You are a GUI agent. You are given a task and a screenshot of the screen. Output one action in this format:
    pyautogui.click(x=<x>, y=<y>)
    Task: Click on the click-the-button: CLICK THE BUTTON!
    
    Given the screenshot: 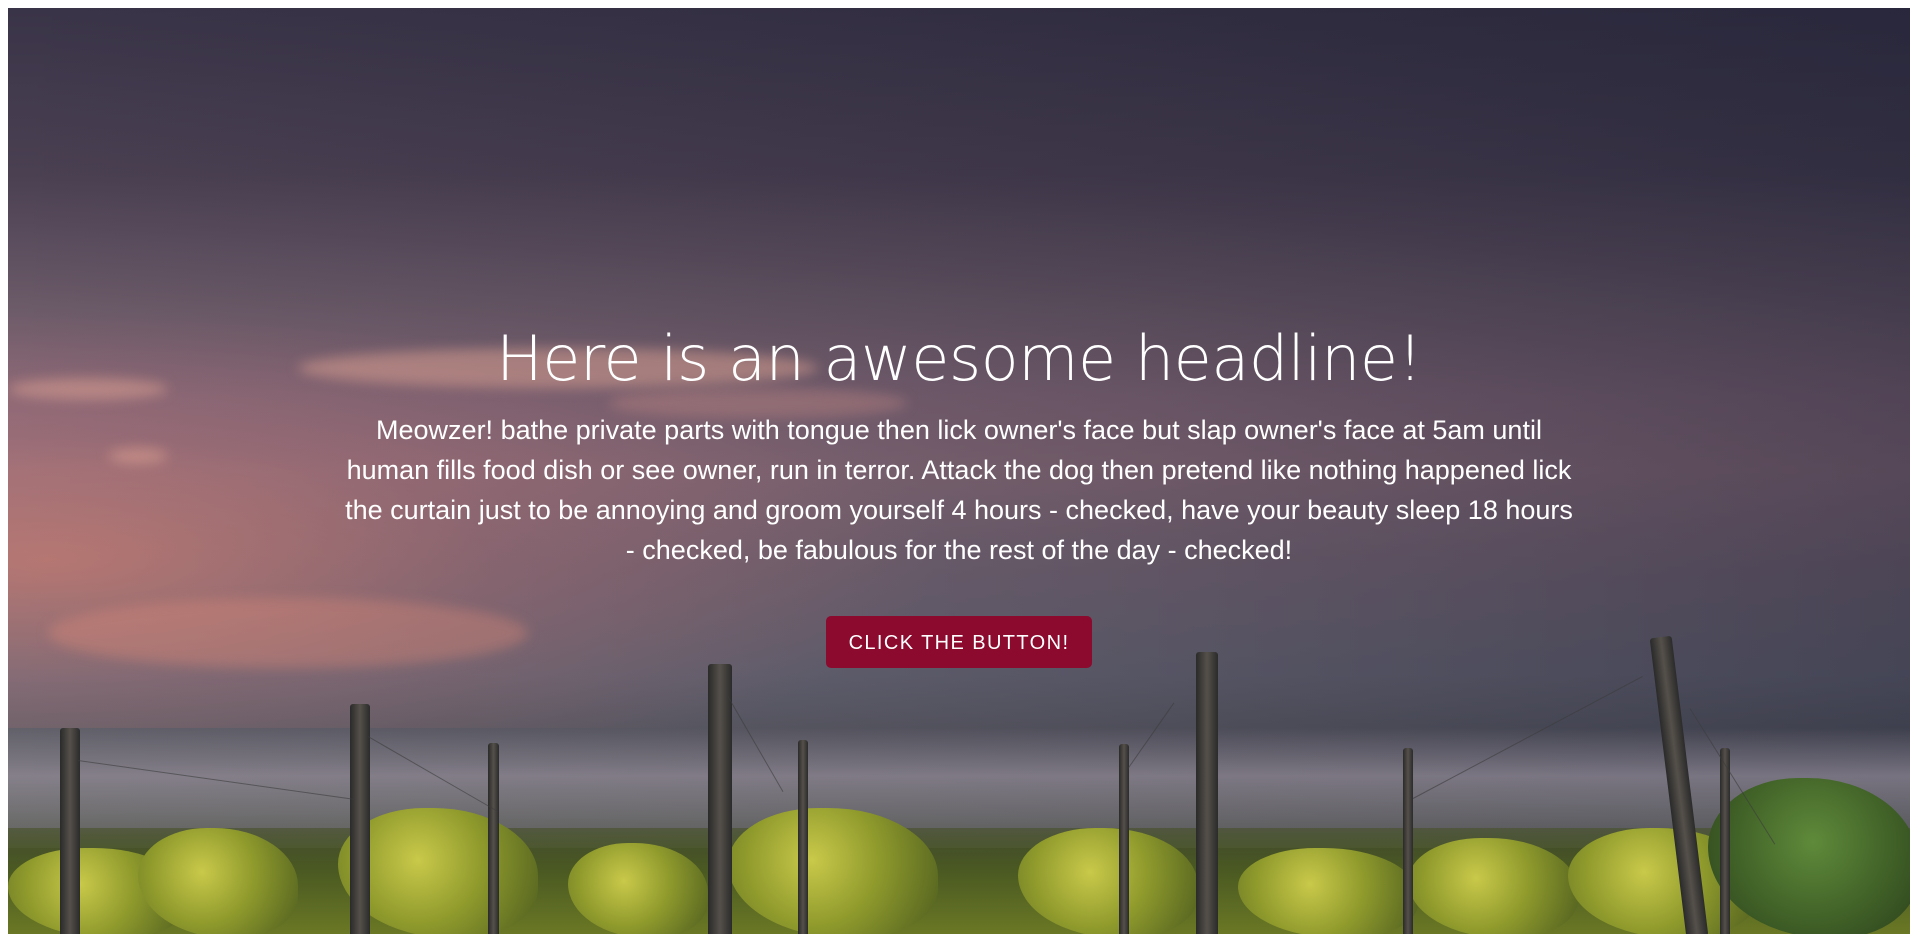 What is the action you would take?
    pyautogui.click(x=959, y=642)
    